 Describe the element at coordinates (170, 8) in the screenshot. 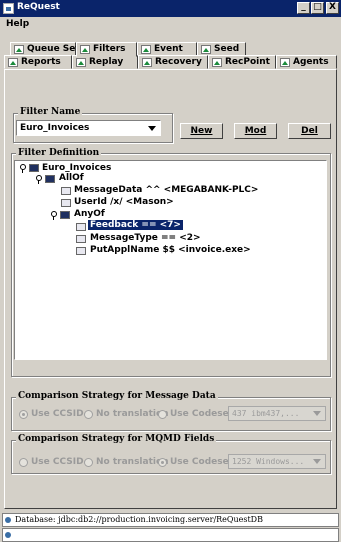

I see `title-bar: ReQuest _ □ X` at that location.